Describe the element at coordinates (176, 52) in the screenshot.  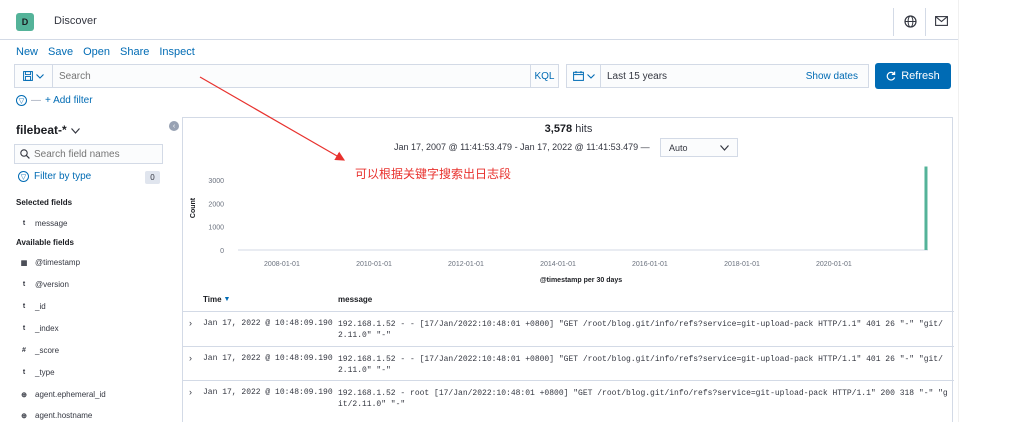
I see `nav-inspect: Inspect` at that location.